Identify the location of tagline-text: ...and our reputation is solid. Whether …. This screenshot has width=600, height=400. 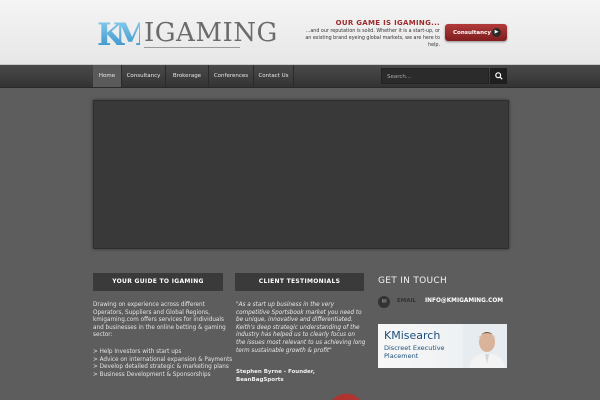
(372, 38).